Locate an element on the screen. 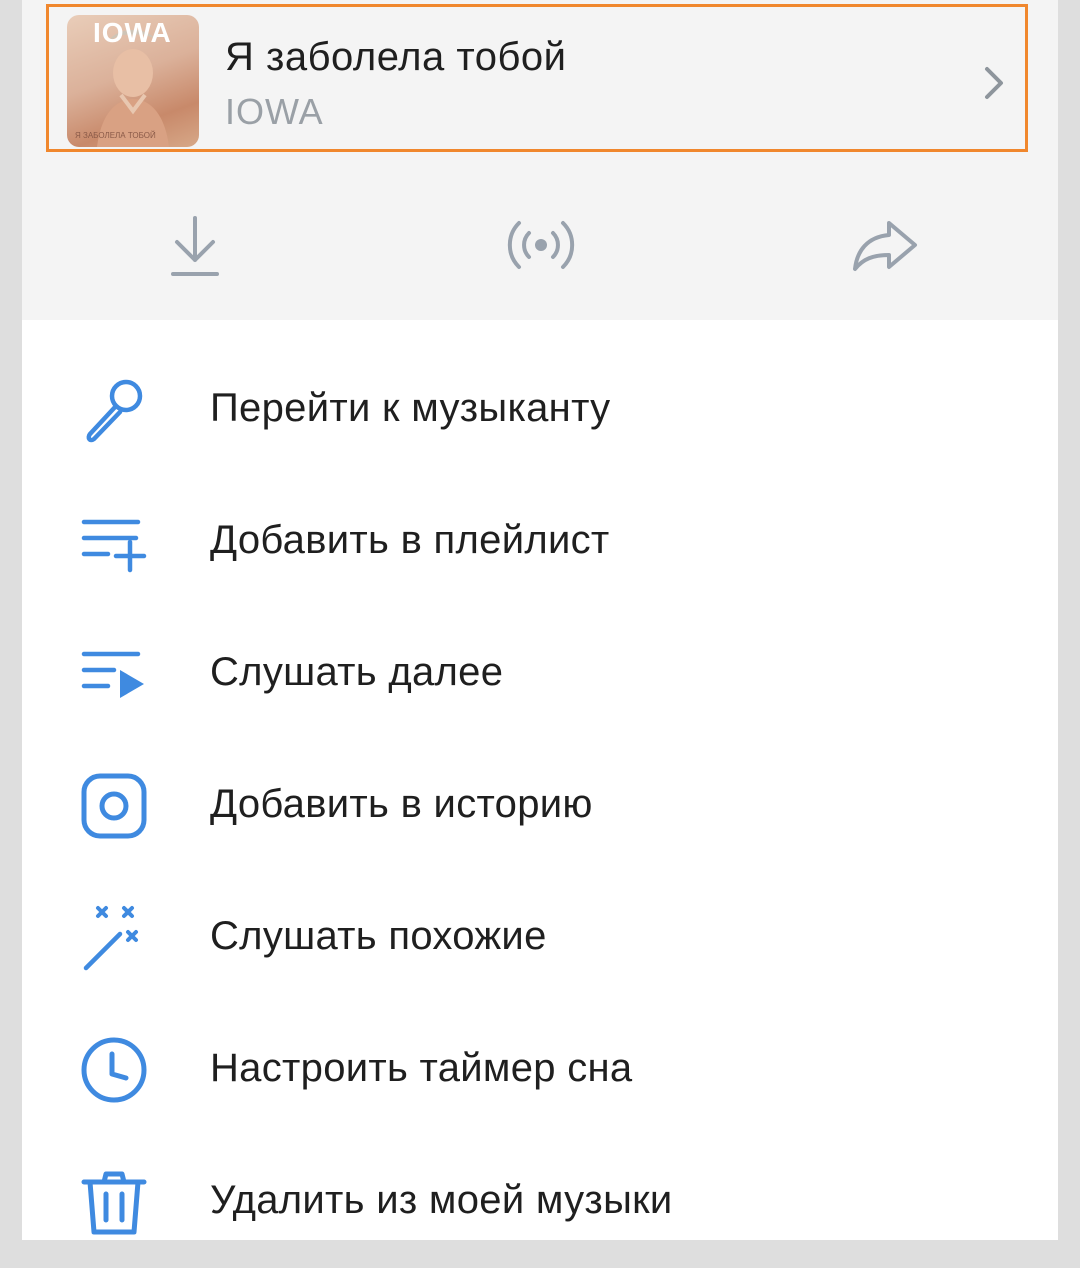  menu-label: Слушать похожие is located at coordinates (378, 936).